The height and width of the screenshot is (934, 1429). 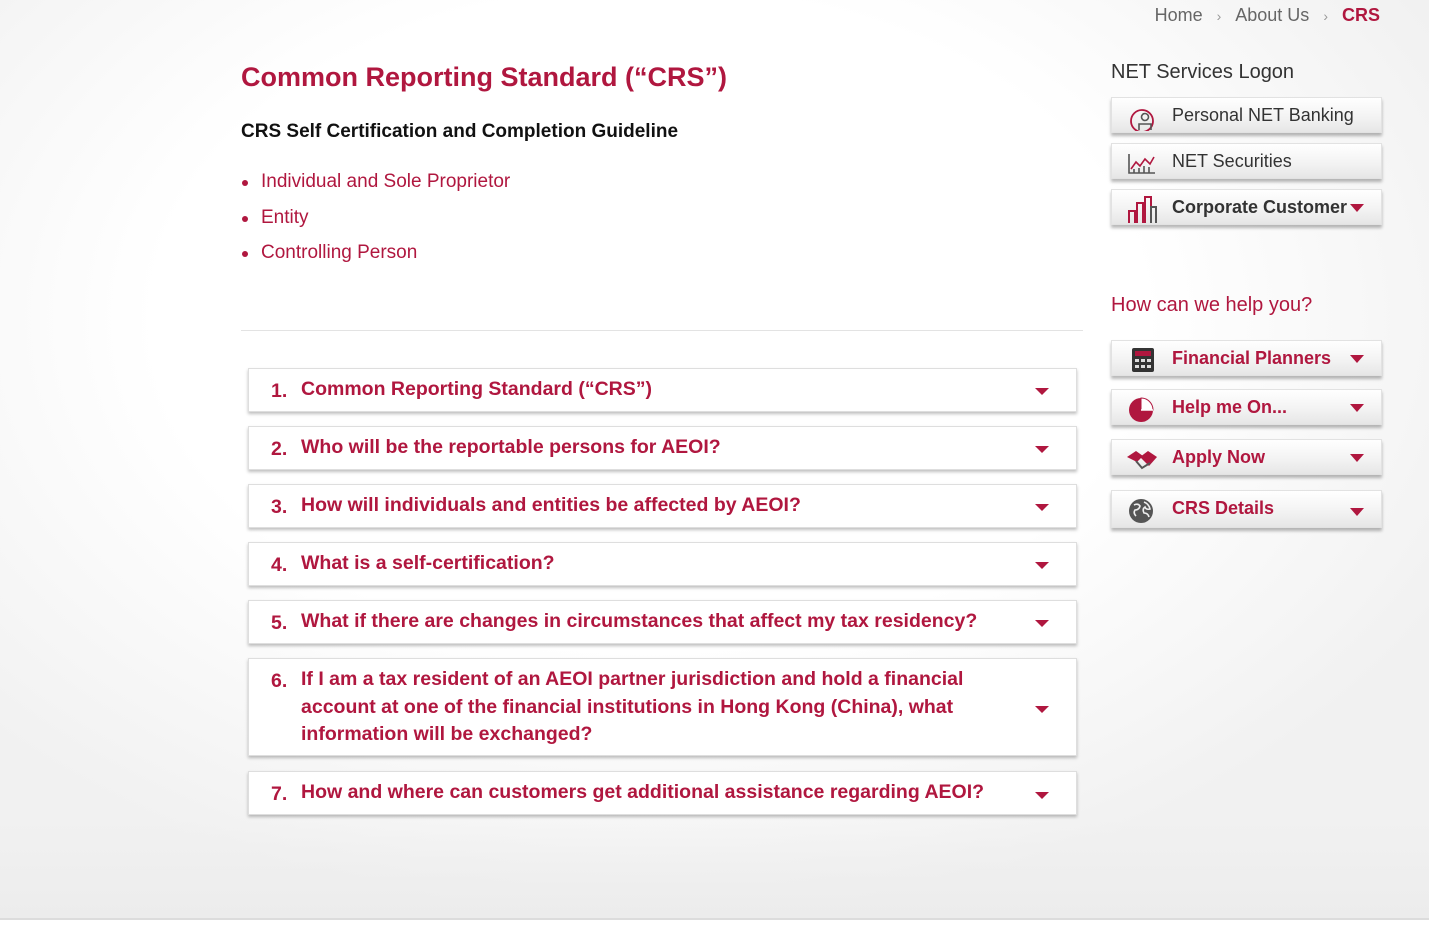 What do you see at coordinates (279, 794) in the screenshot?
I see `faq-number: 7.` at bounding box center [279, 794].